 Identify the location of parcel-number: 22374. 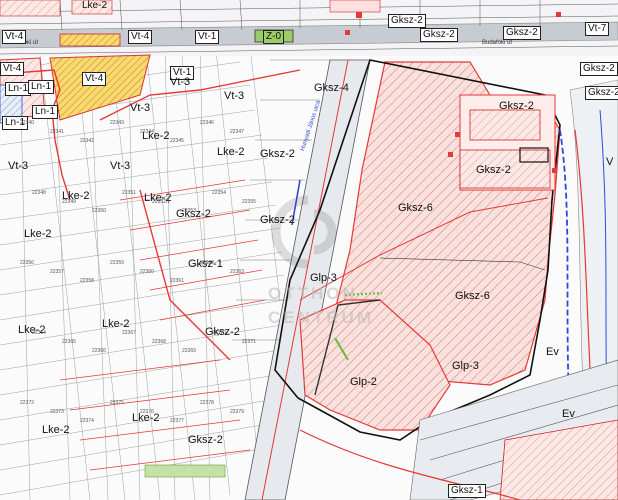
(87, 421).